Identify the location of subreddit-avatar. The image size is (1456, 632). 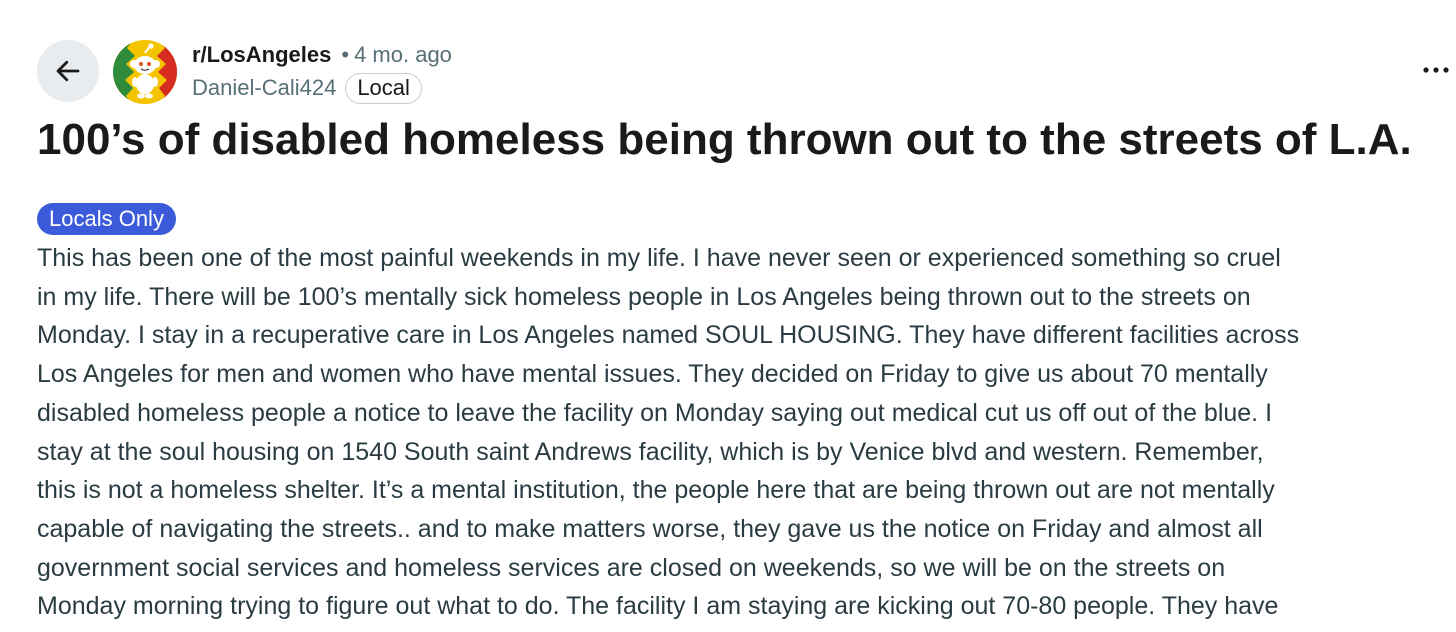
(145, 72).